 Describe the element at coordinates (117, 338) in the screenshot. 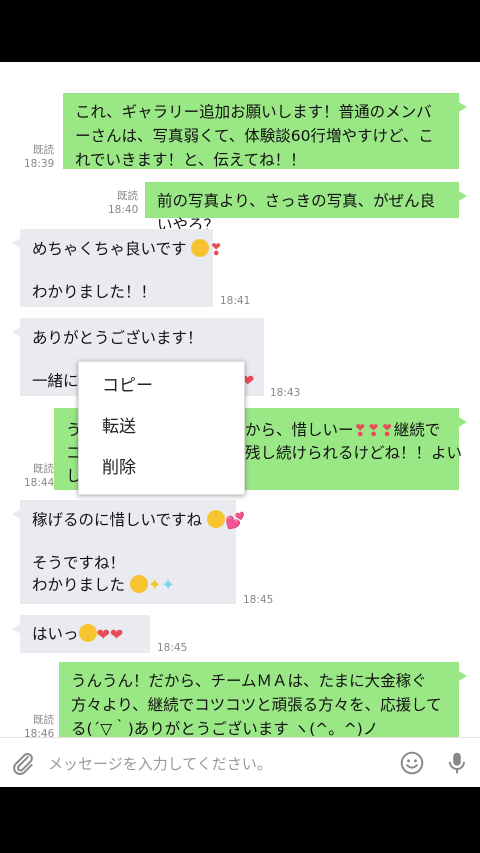

I see `message-text: ありがとうございます！` at that location.